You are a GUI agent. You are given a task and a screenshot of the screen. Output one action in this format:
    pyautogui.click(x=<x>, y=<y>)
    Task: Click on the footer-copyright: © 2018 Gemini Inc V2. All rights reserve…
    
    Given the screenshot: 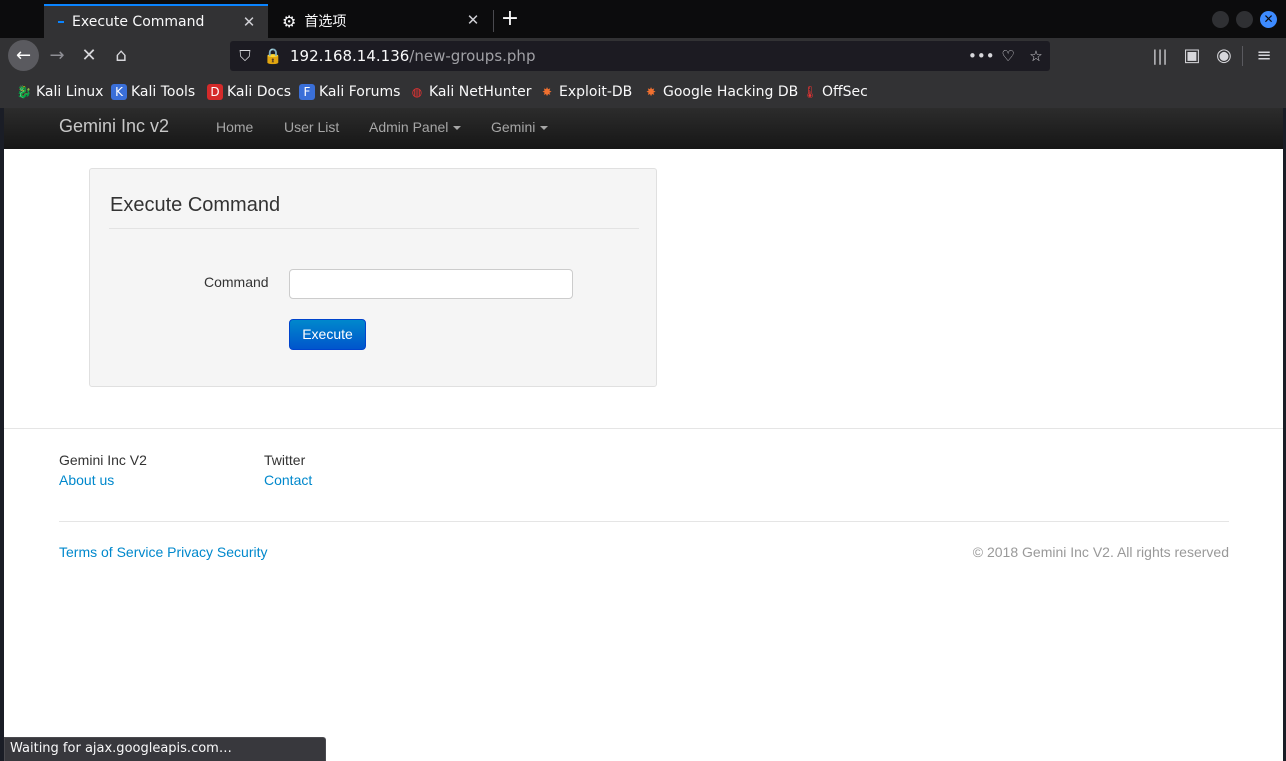 What is the action you would take?
    pyautogui.click(x=1100, y=552)
    